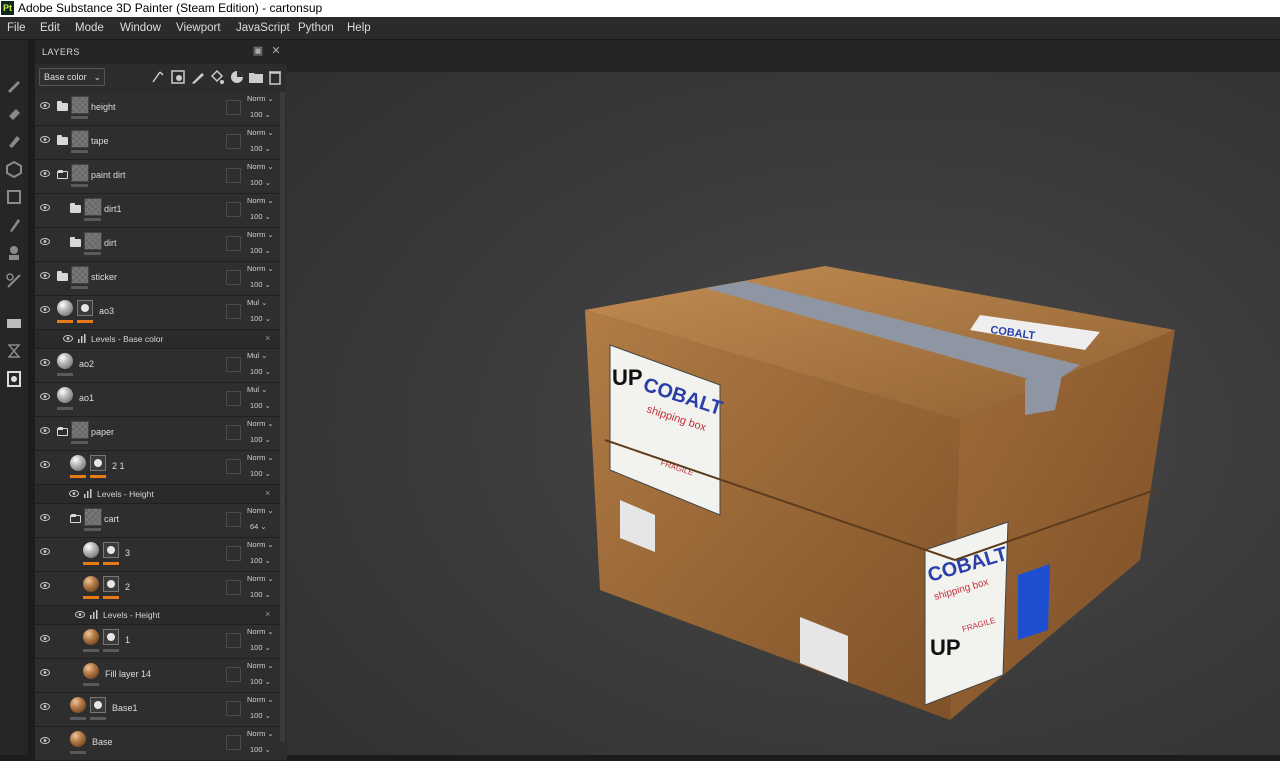 The width and height of the screenshot is (1280, 761). Describe the element at coordinates (140, 28) in the screenshot. I see `menu-window: Window` at that location.